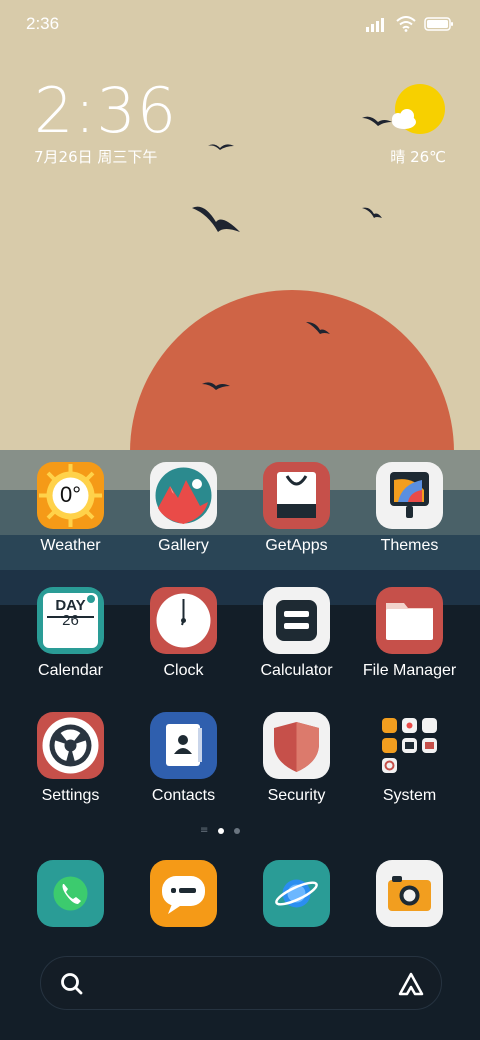  Describe the element at coordinates (72, 984) in the screenshot. I see `search-icon` at that location.